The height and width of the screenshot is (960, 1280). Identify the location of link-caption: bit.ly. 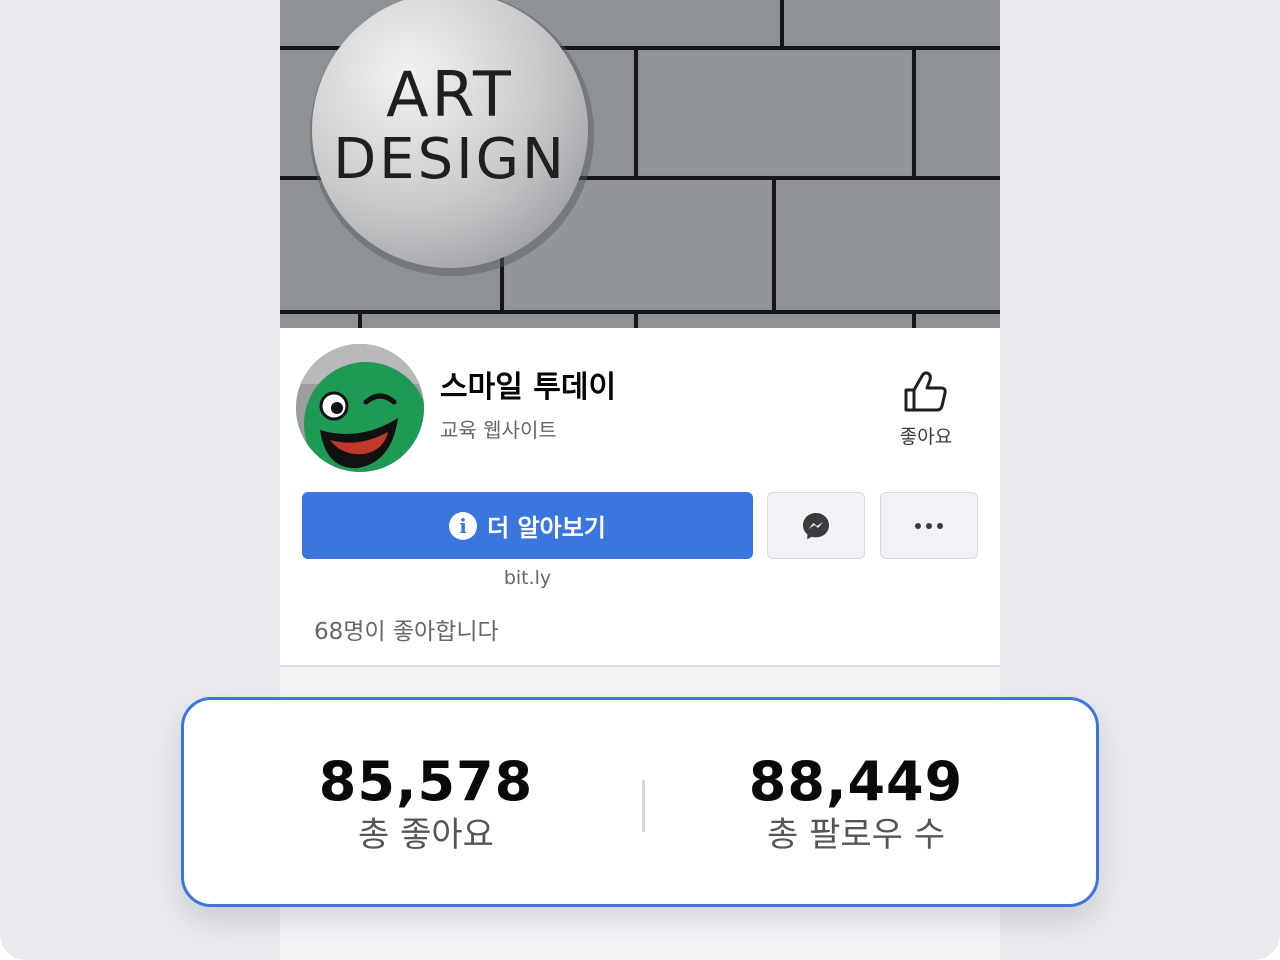
(527, 578).